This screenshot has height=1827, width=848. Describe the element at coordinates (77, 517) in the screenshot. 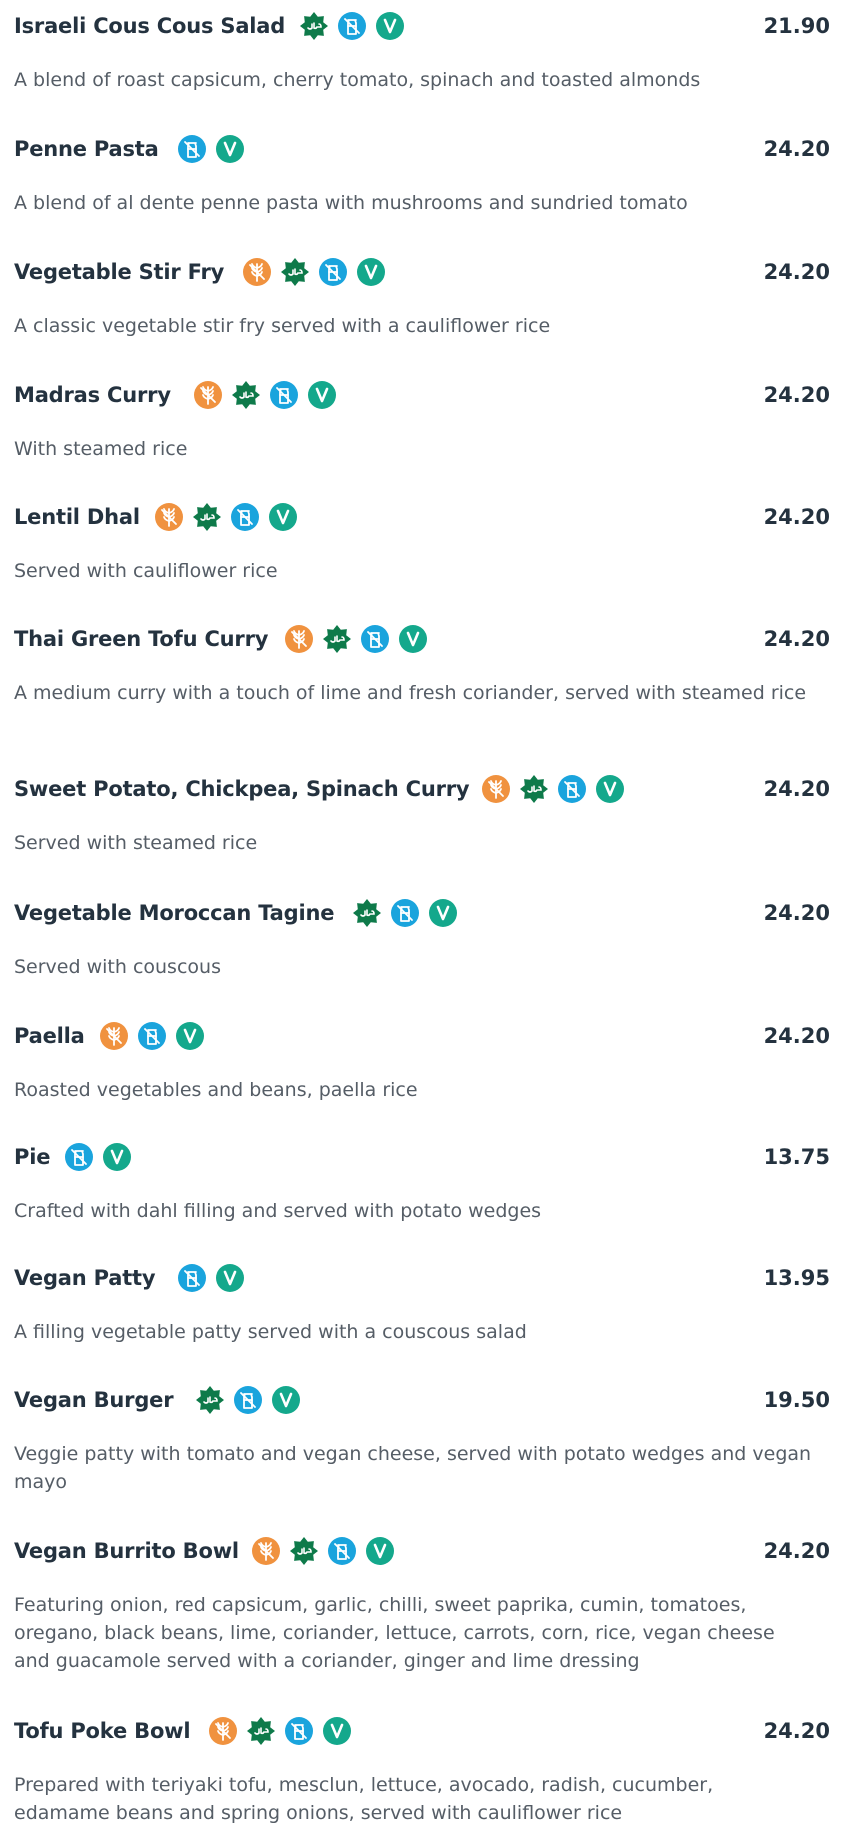

I see `menu-item-name: Lentil Dhal` at that location.